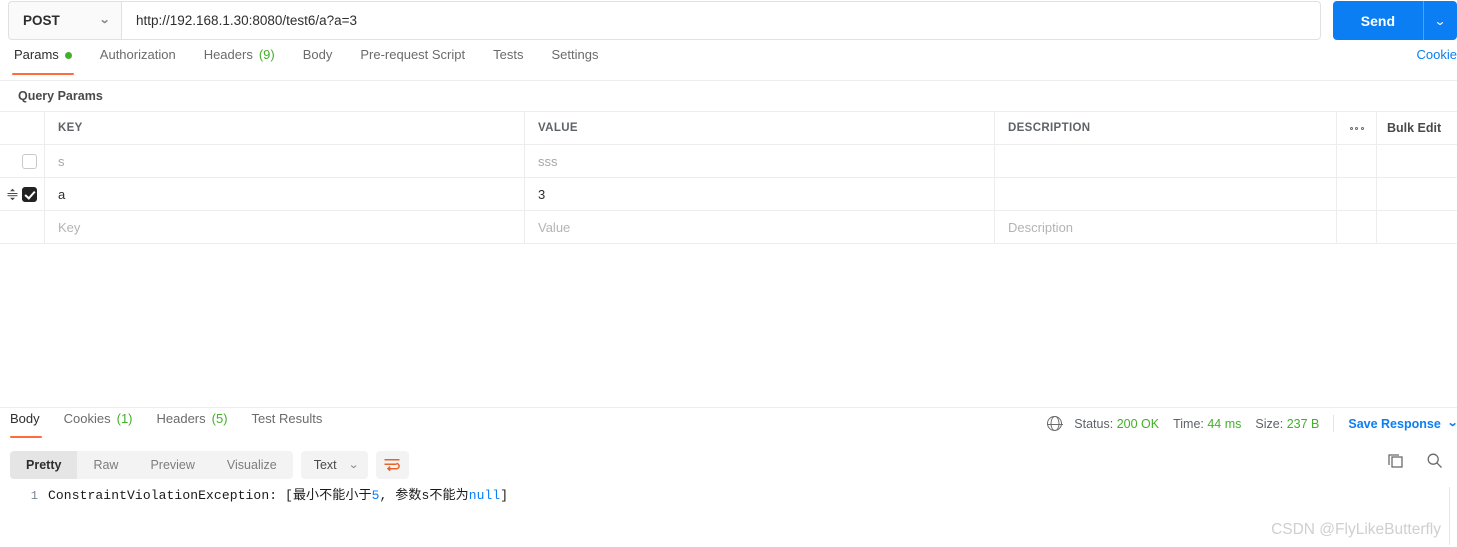  I want to click on response-time: Time: 44 ms, so click(1207, 424).